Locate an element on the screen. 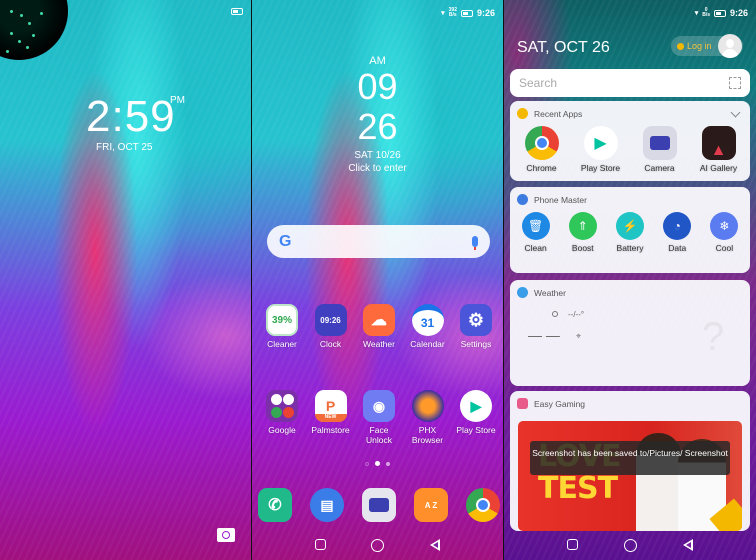  lock-ampm: PM is located at coordinates (177, 100).